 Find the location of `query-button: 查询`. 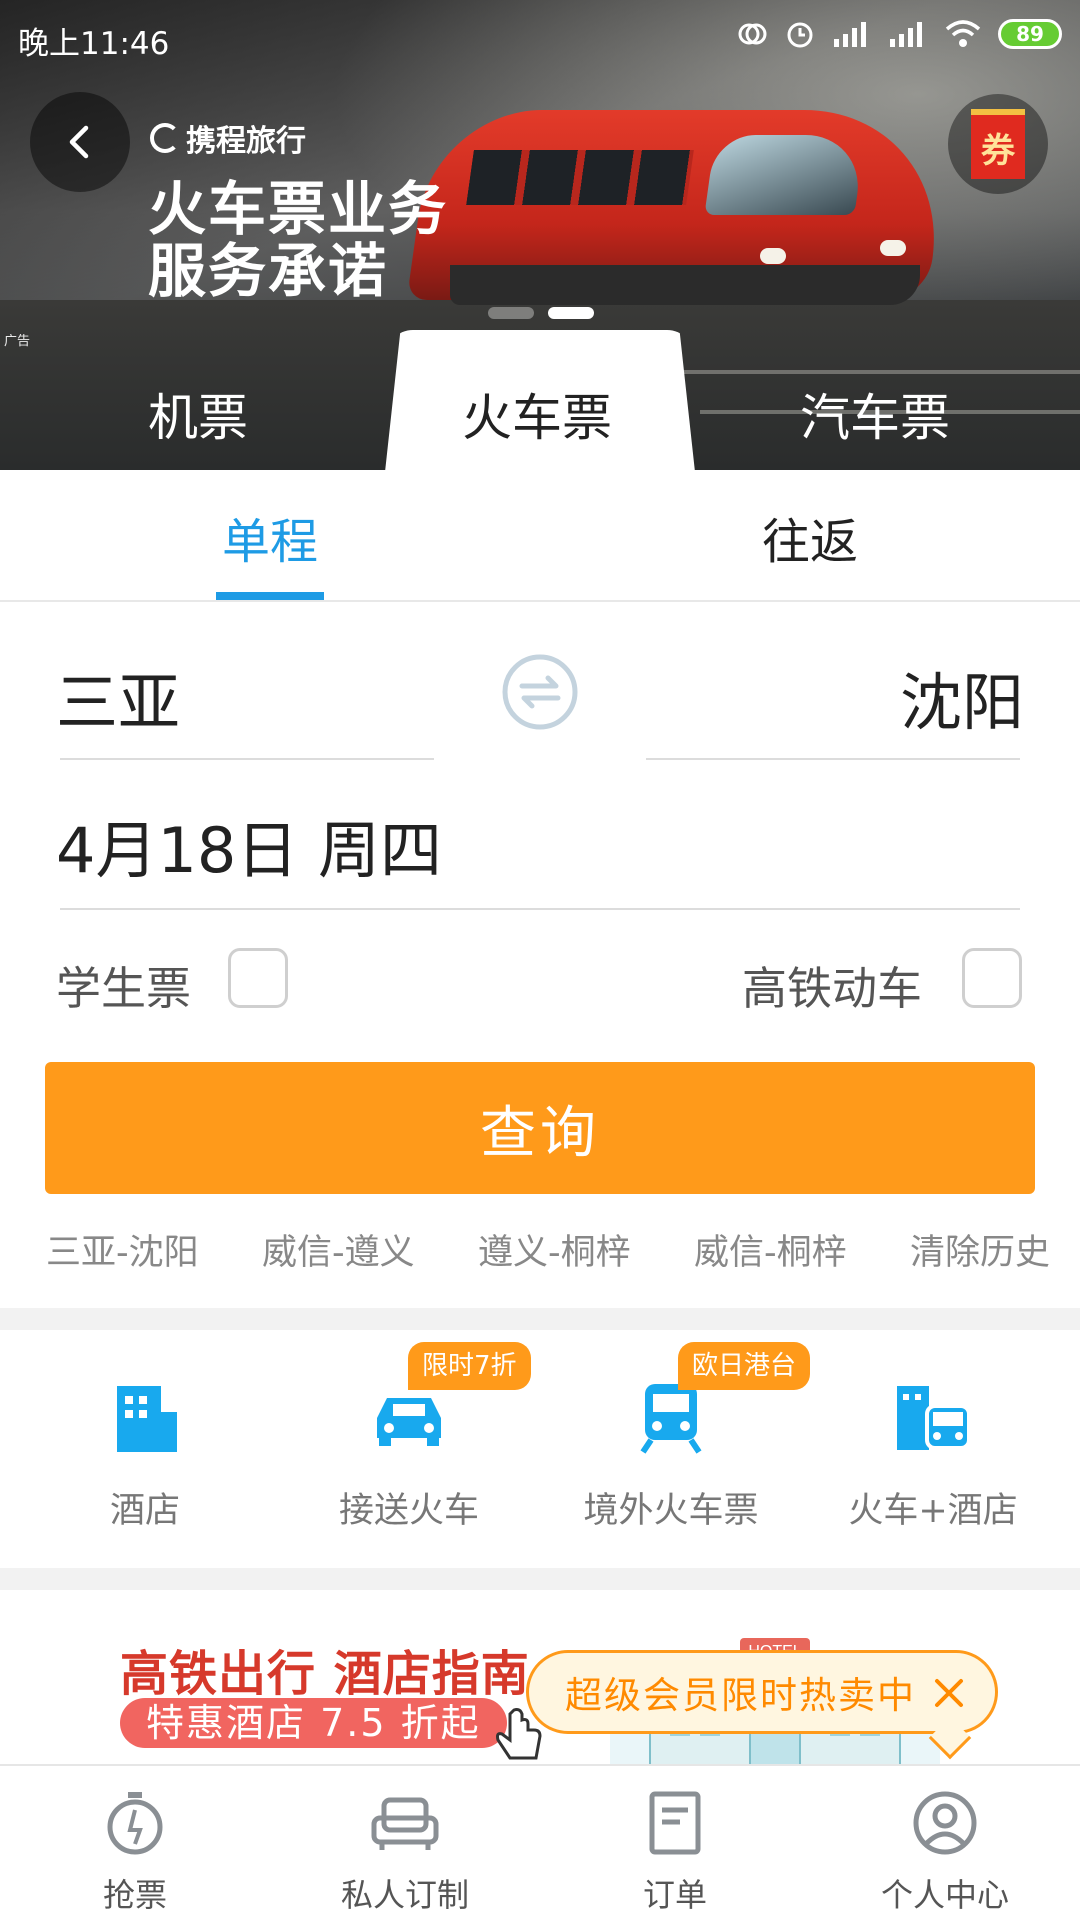

query-button: 查询 is located at coordinates (540, 1128).